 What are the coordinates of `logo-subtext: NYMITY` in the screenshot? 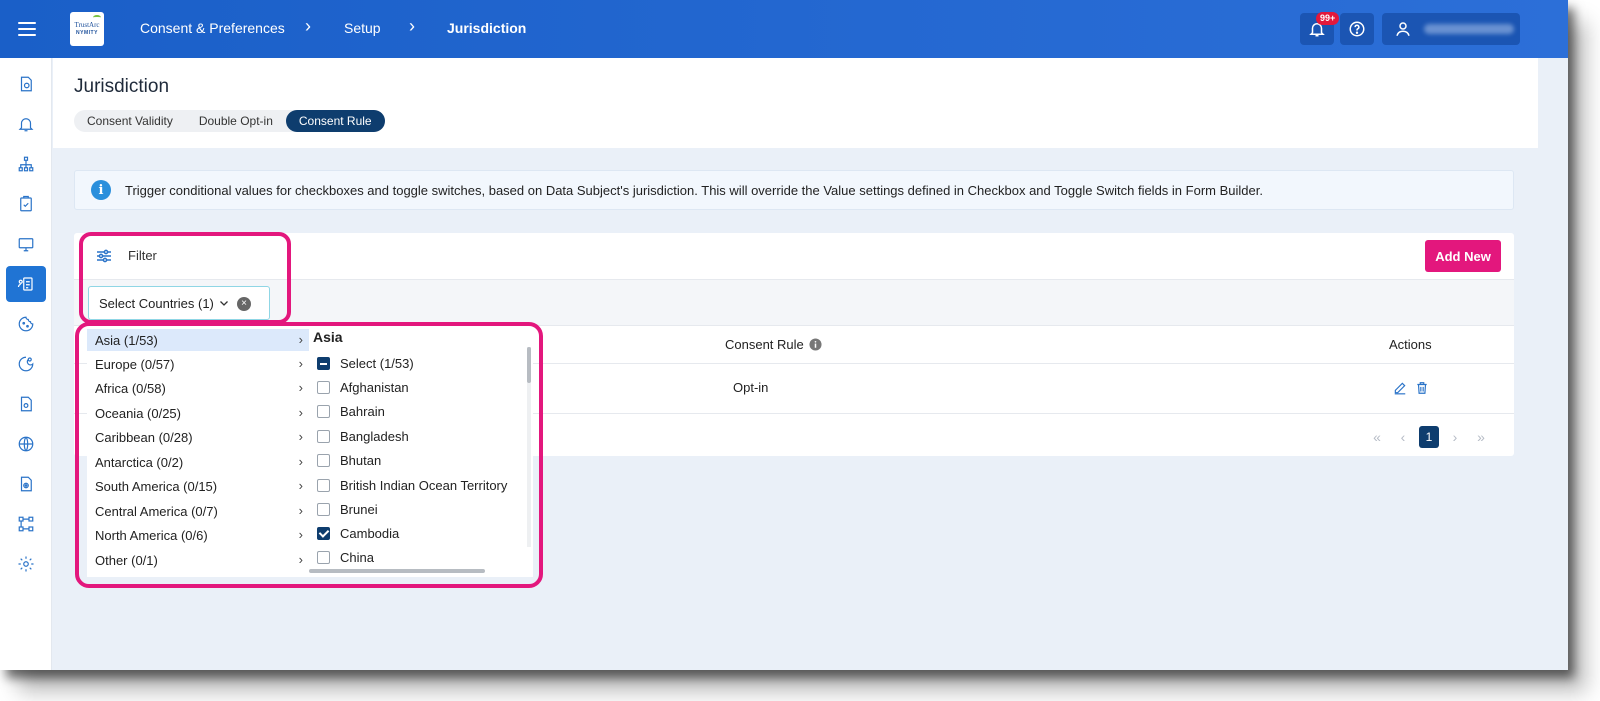 It's located at (87, 33).